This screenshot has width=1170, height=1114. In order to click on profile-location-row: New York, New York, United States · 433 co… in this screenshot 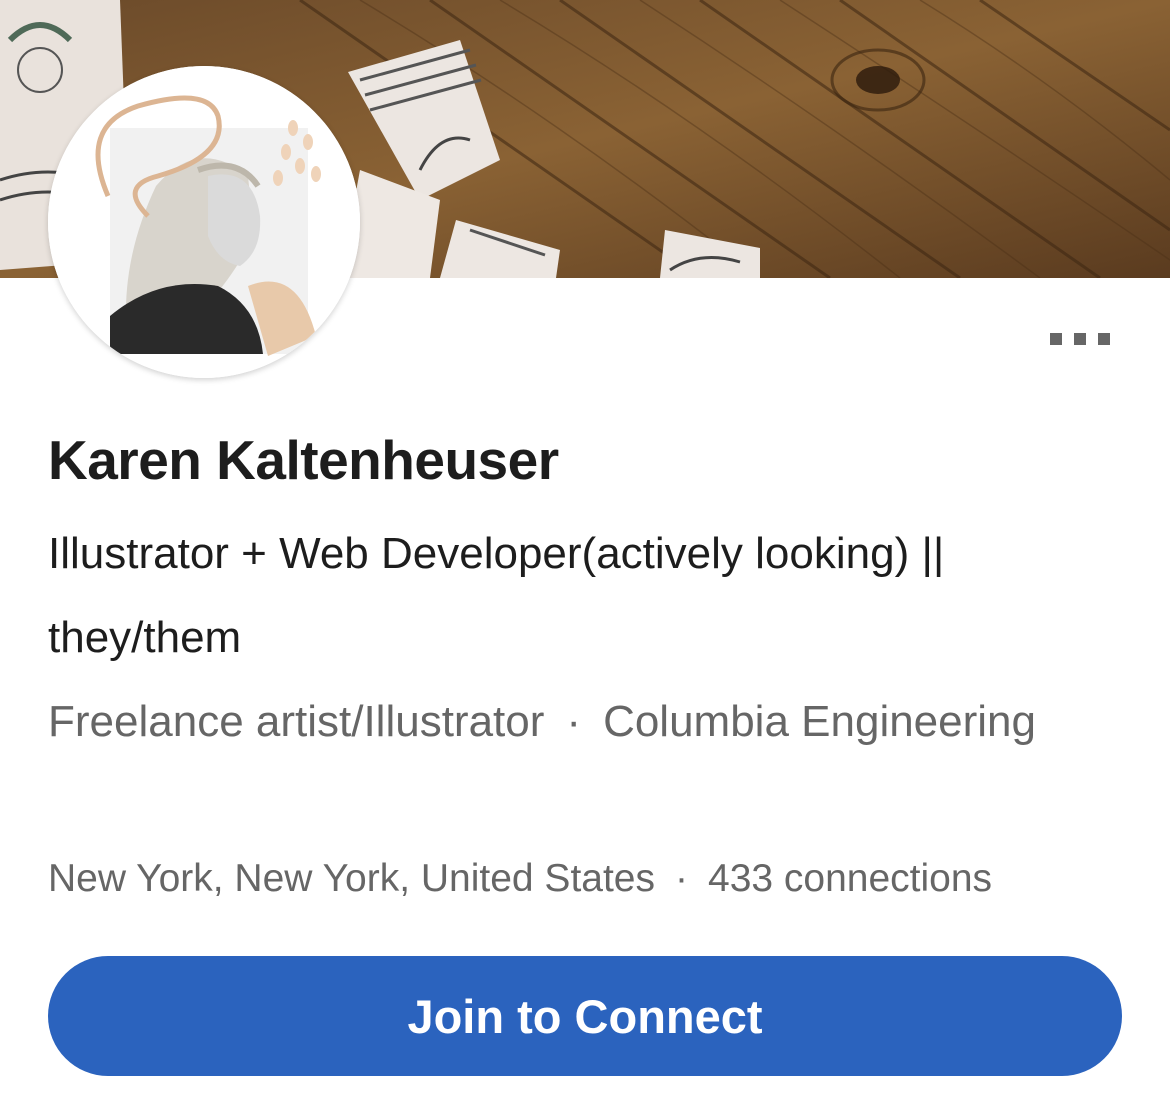, I will do `click(593, 879)`.